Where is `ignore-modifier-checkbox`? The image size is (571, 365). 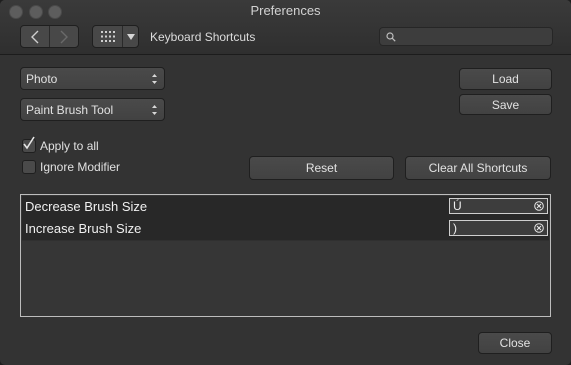
ignore-modifier-checkbox is located at coordinates (29, 167).